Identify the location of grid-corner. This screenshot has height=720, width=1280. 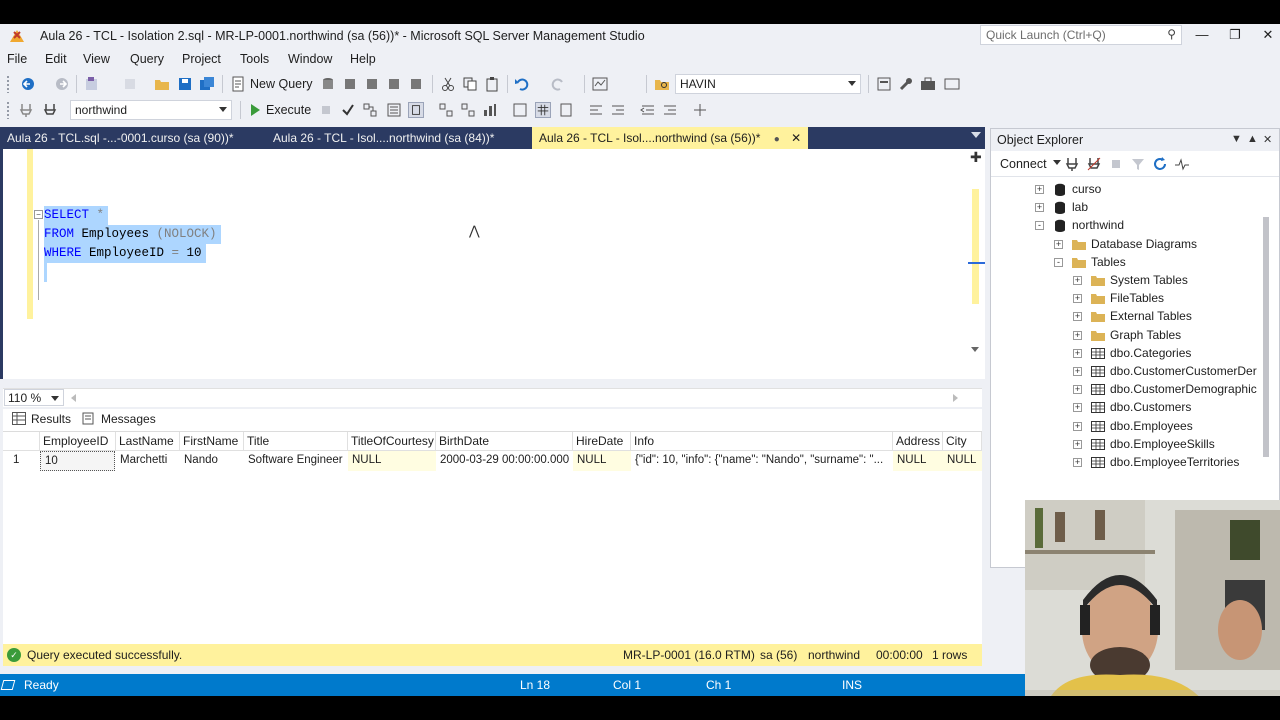
(21, 441).